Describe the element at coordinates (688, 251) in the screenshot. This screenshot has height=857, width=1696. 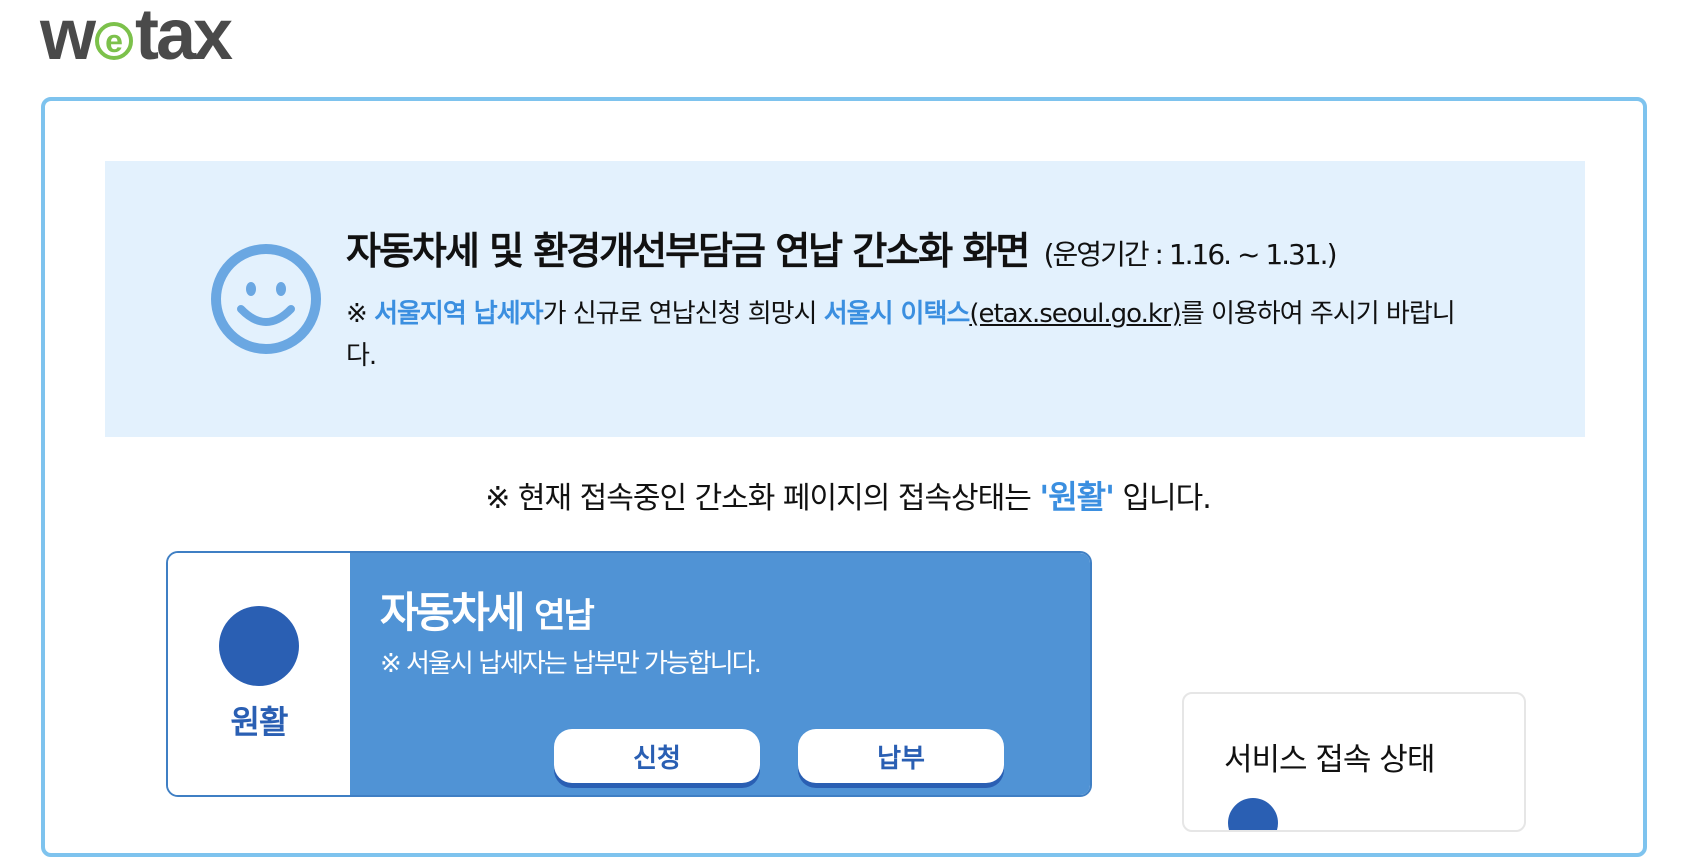
I see `notice-title-text: 자동차세 및 환경개선부담금 연납 간소화 화면` at that location.